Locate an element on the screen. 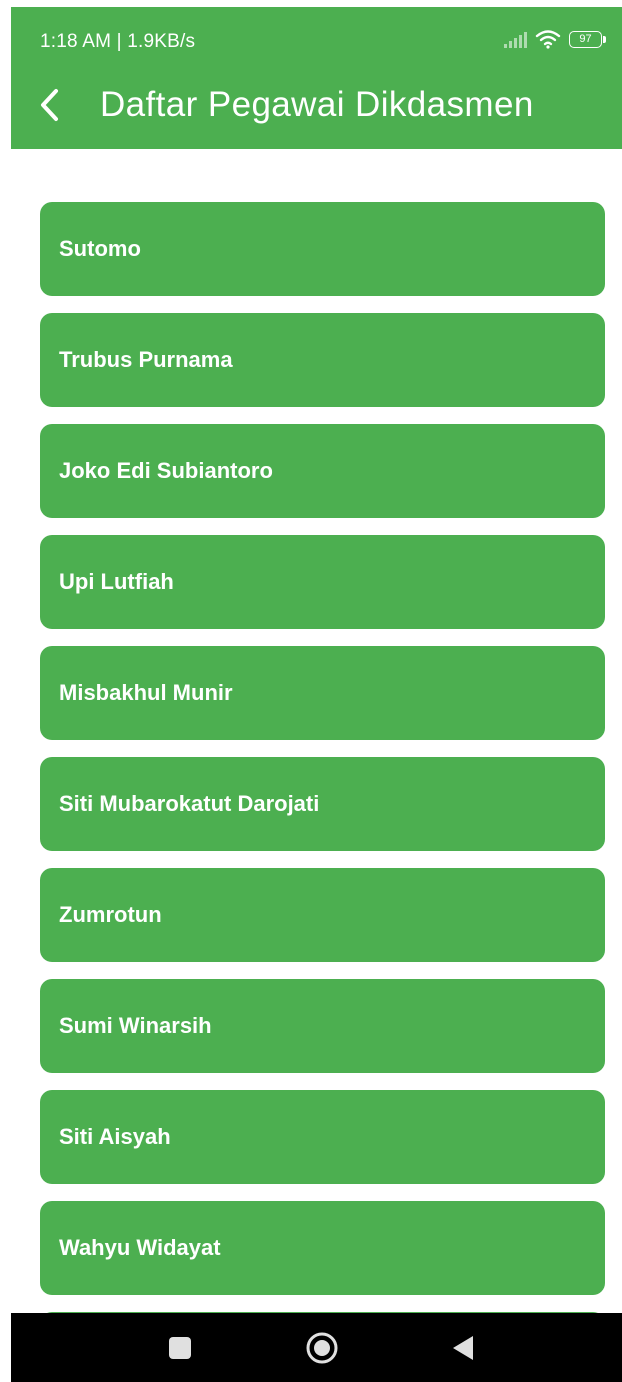 This screenshot has width=622, height=1382. employee-item: Misbakhul Munir is located at coordinates (322, 693).